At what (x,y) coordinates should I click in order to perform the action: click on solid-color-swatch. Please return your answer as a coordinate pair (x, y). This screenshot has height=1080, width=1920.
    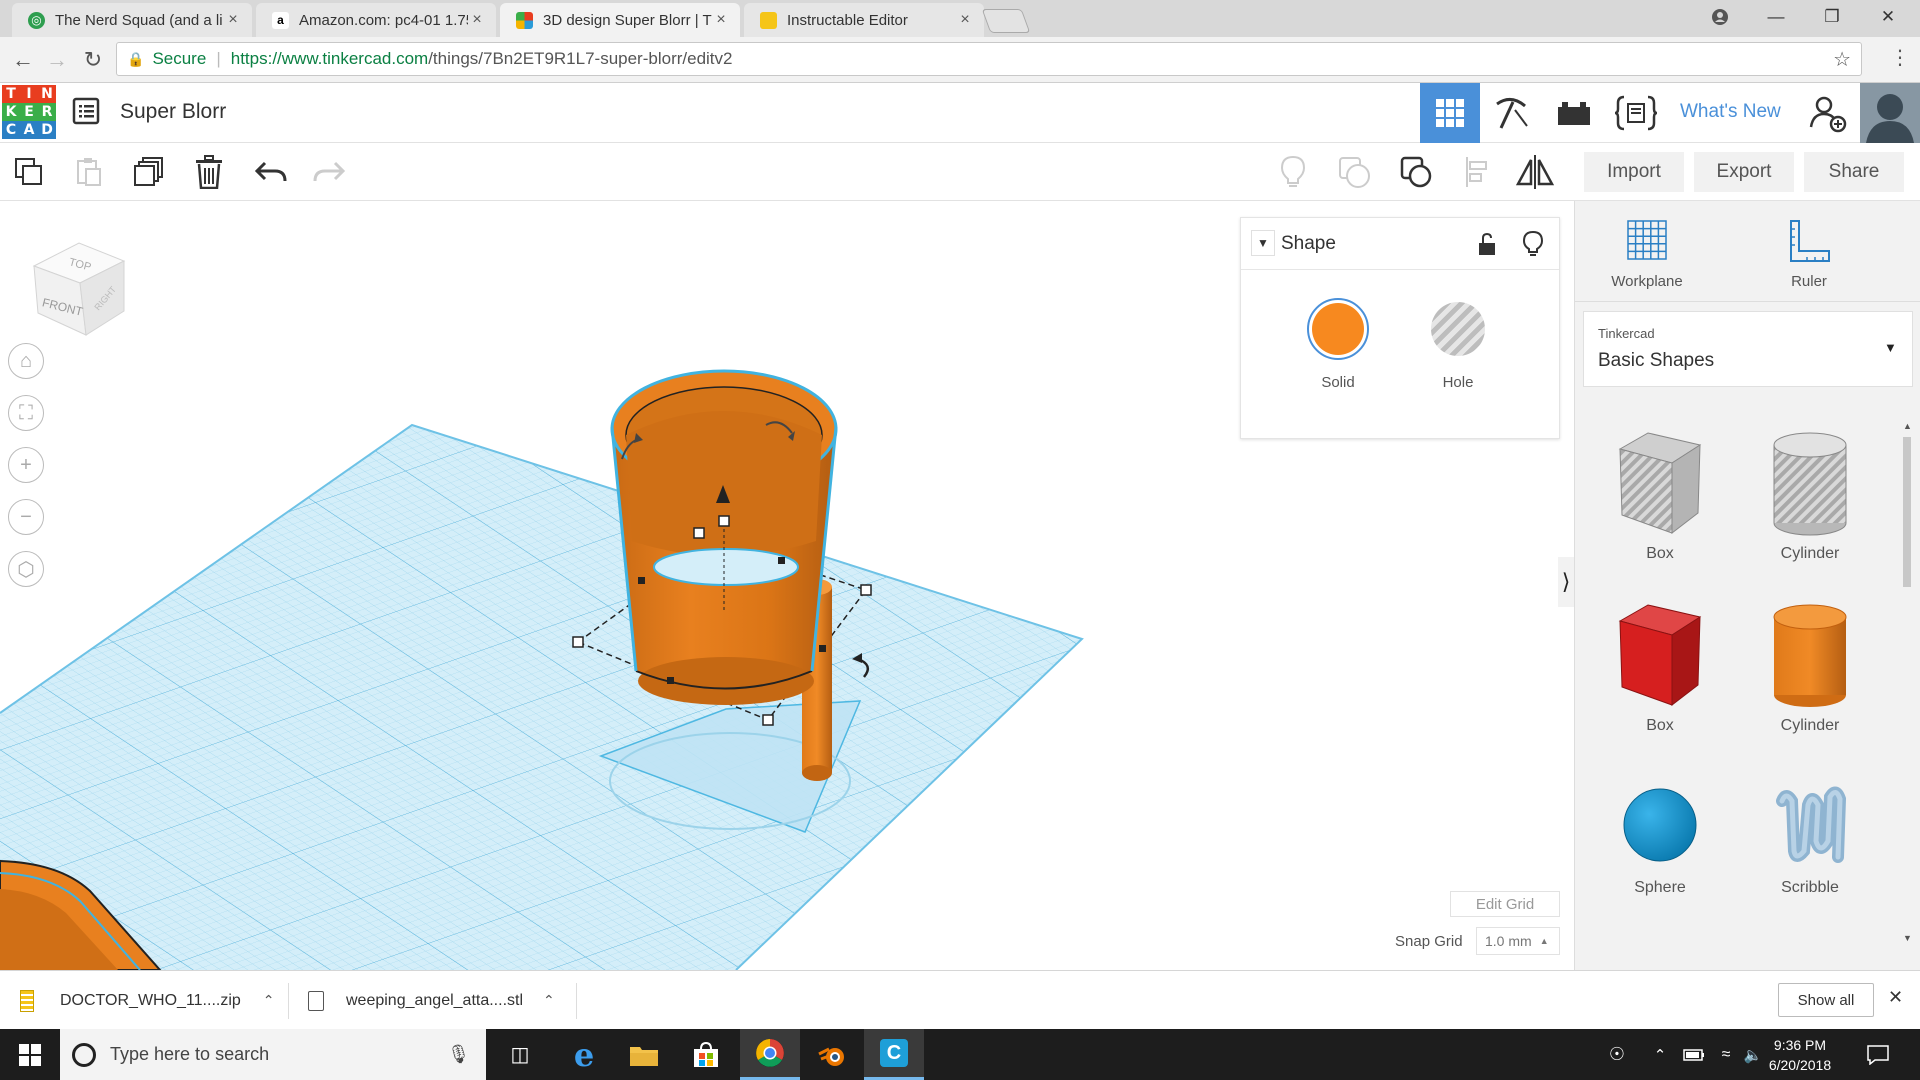
    Looking at the image, I should click on (1338, 329).